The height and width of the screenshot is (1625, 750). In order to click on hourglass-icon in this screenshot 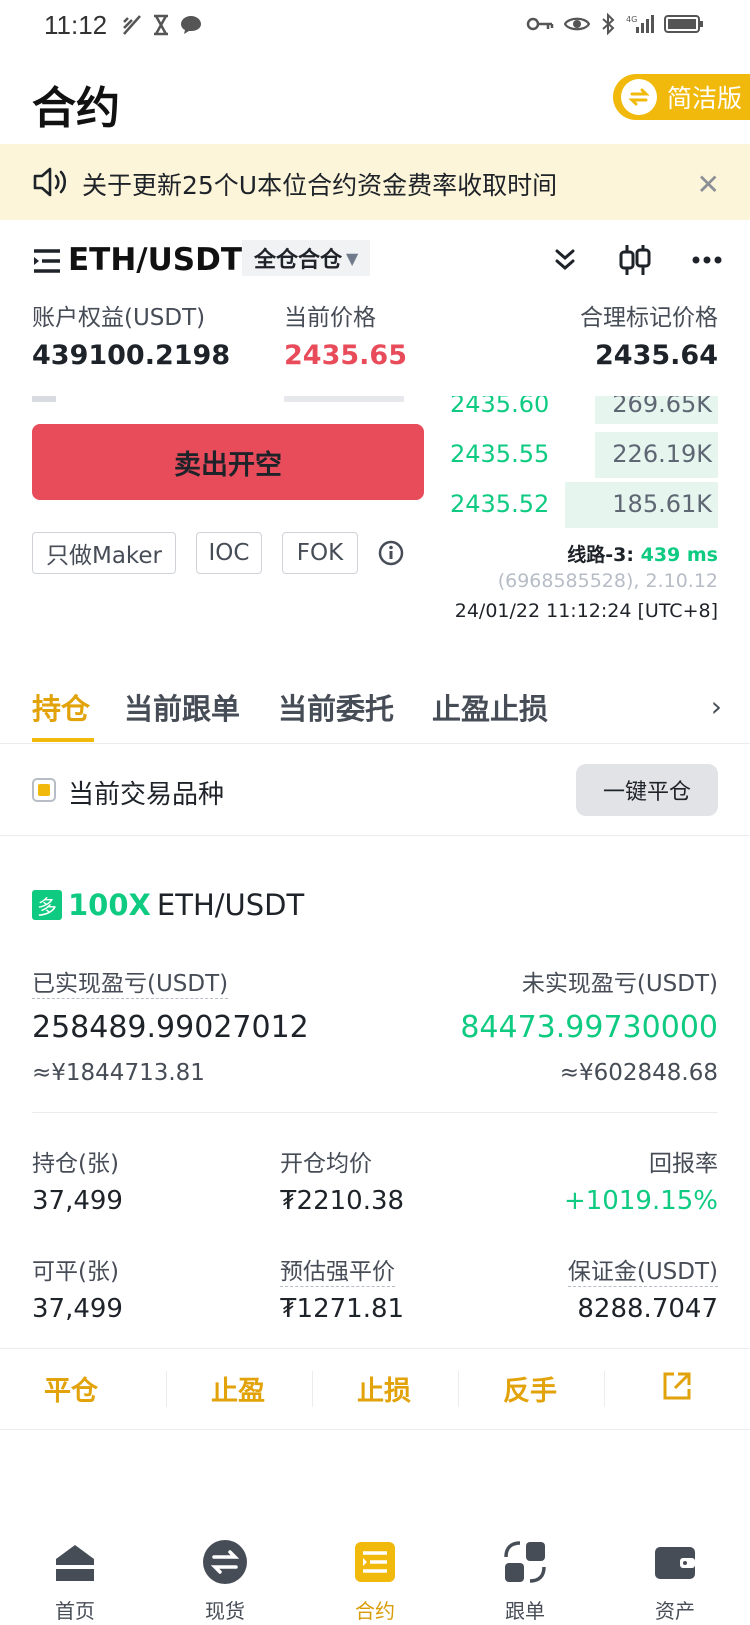, I will do `click(161, 25)`.